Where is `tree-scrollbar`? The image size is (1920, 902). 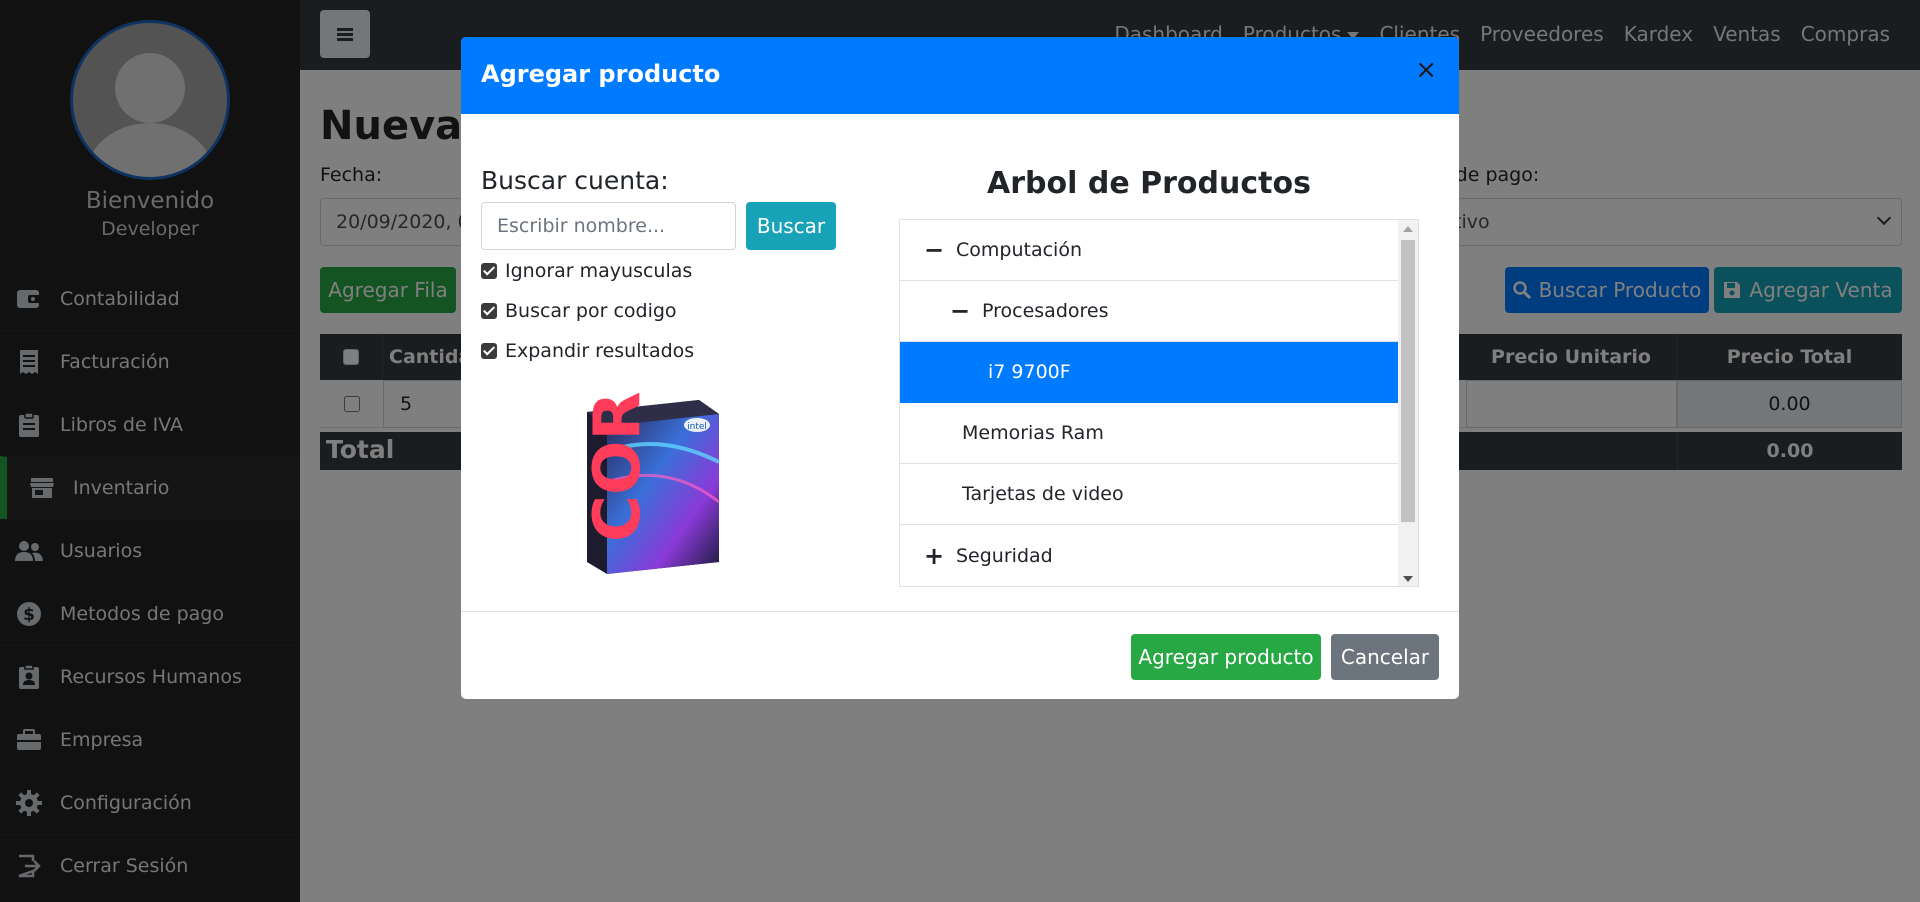 tree-scrollbar is located at coordinates (1408, 403).